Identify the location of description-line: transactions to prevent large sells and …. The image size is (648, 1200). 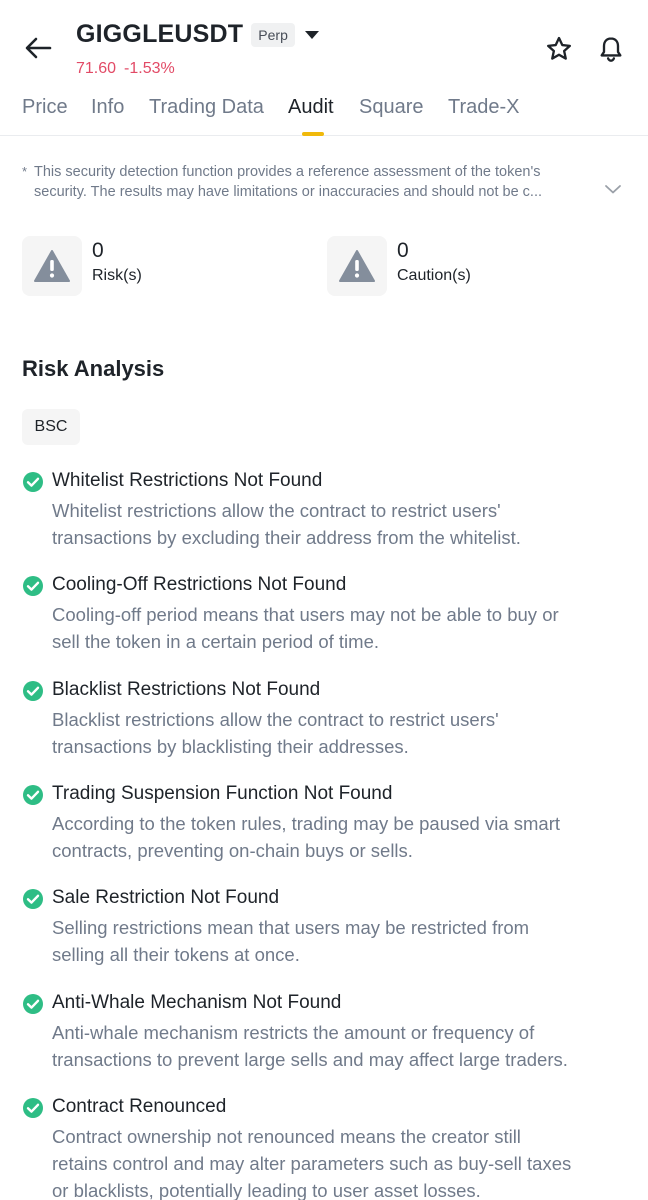
(310, 1059).